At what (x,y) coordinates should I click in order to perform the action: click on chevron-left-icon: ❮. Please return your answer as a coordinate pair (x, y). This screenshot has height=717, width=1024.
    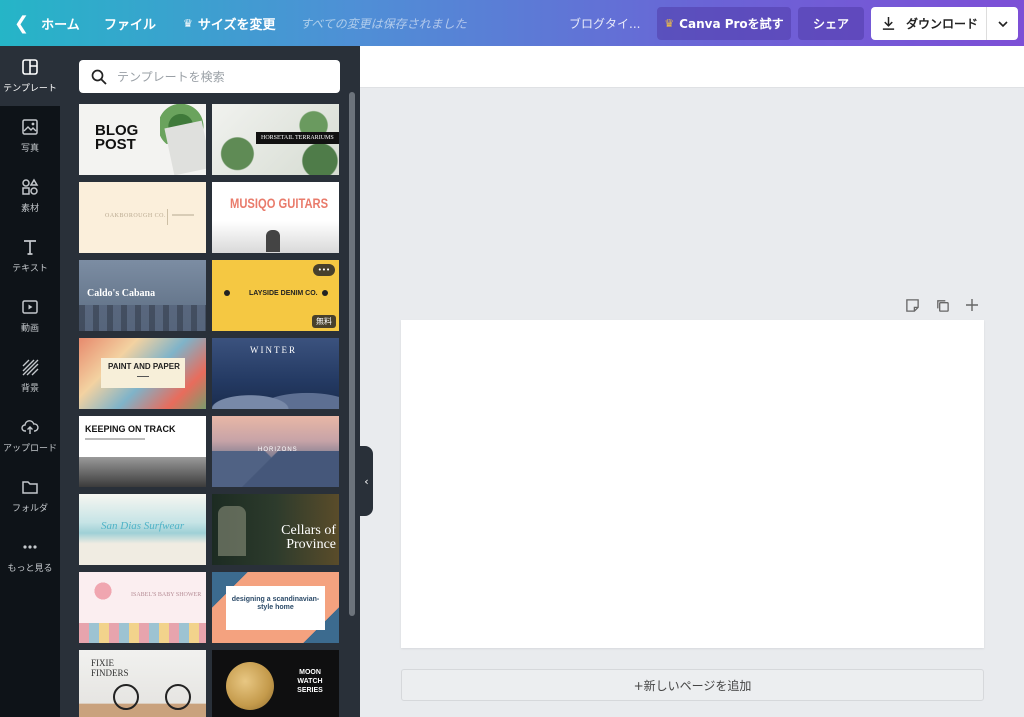
    Looking at the image, I should click on (22, 23).